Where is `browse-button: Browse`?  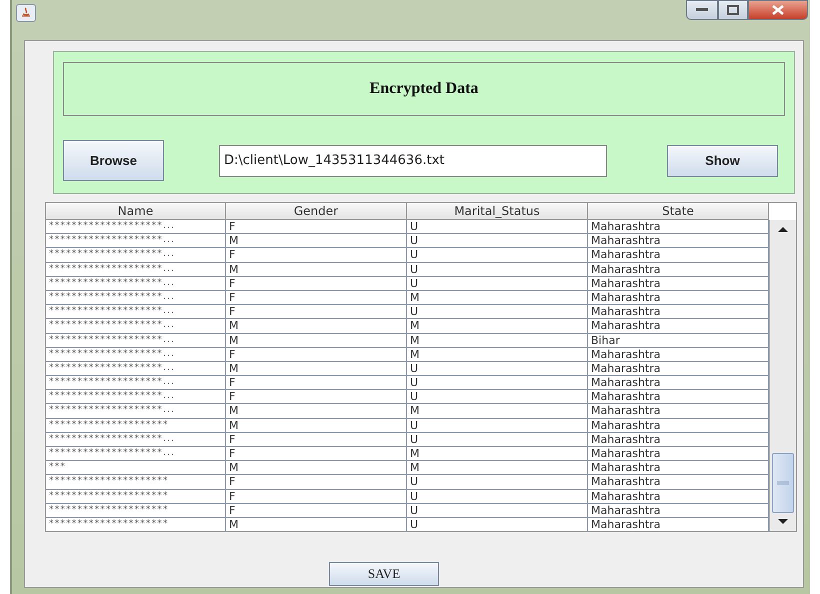
browse-button: Browse is located at coordinates (113, 160).